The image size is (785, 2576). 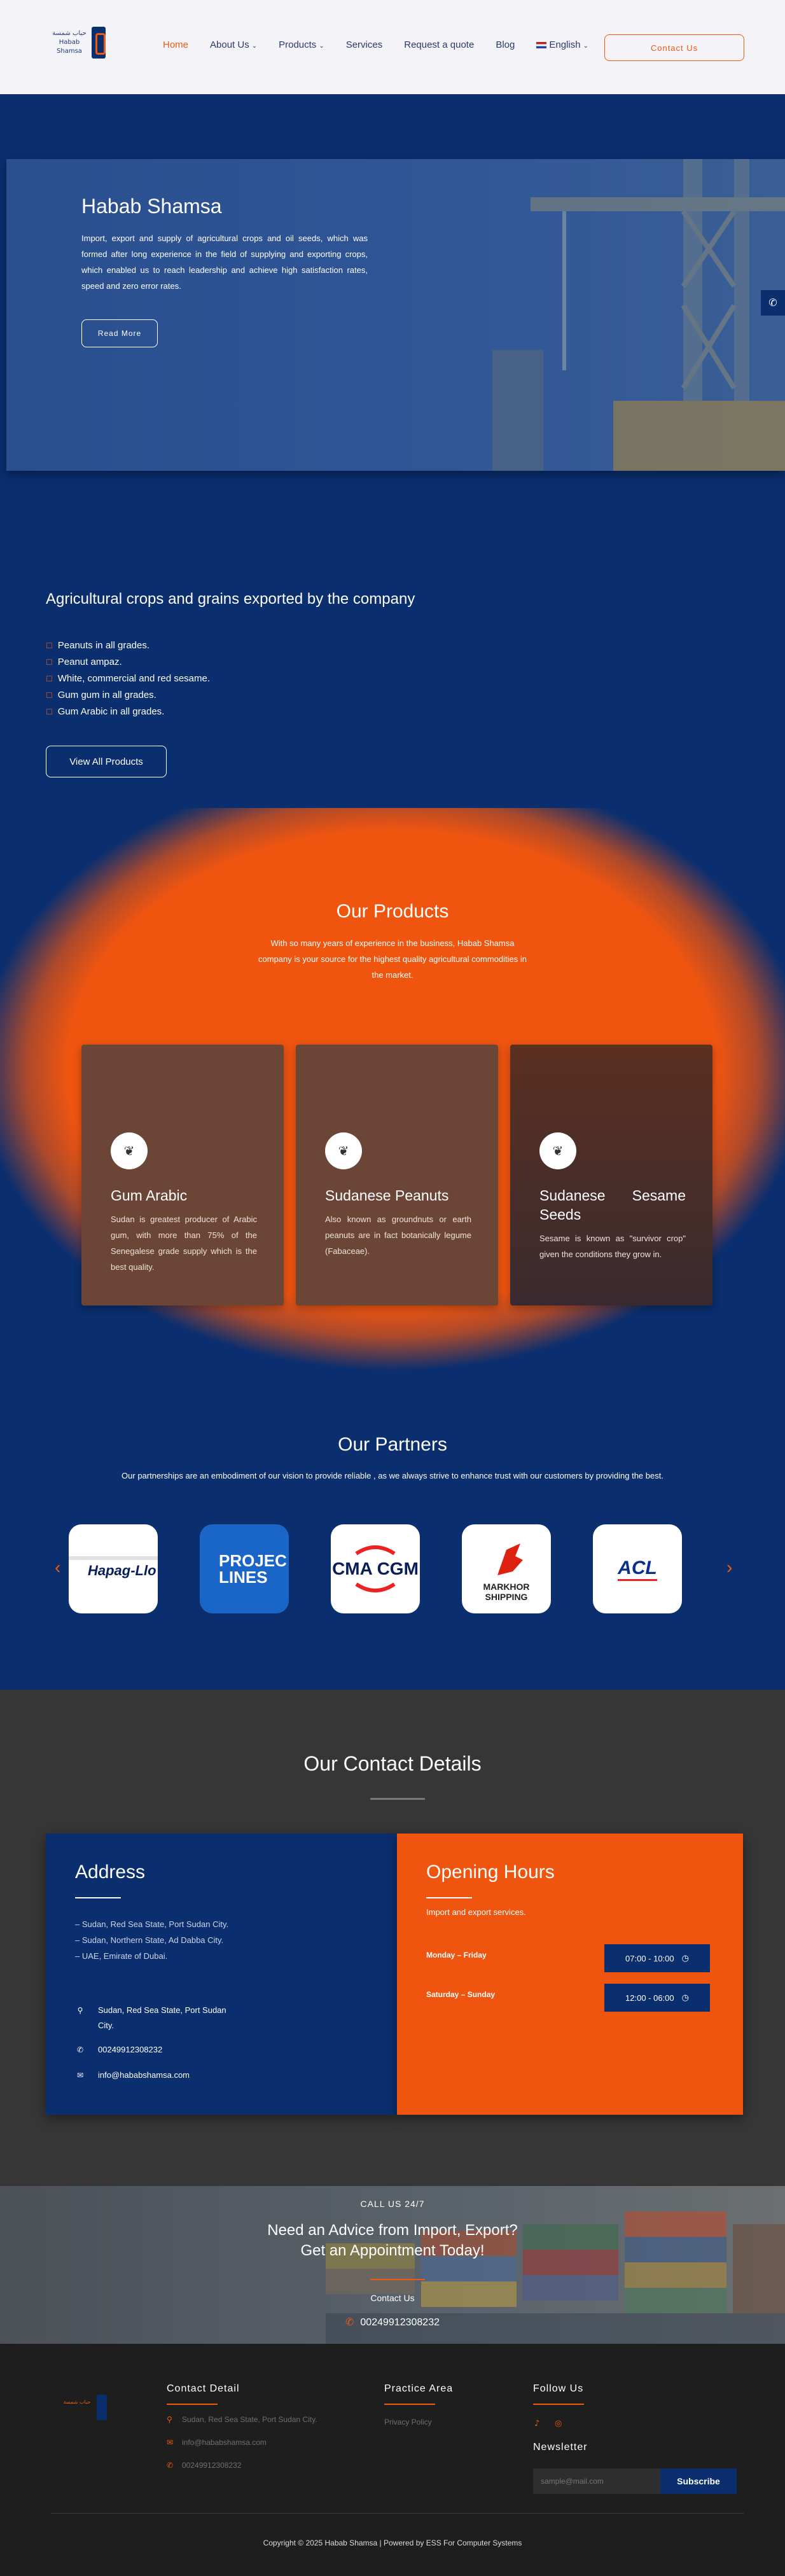 I want to click on hours-days: Monday – Friday, so click(x=456, y=1955).